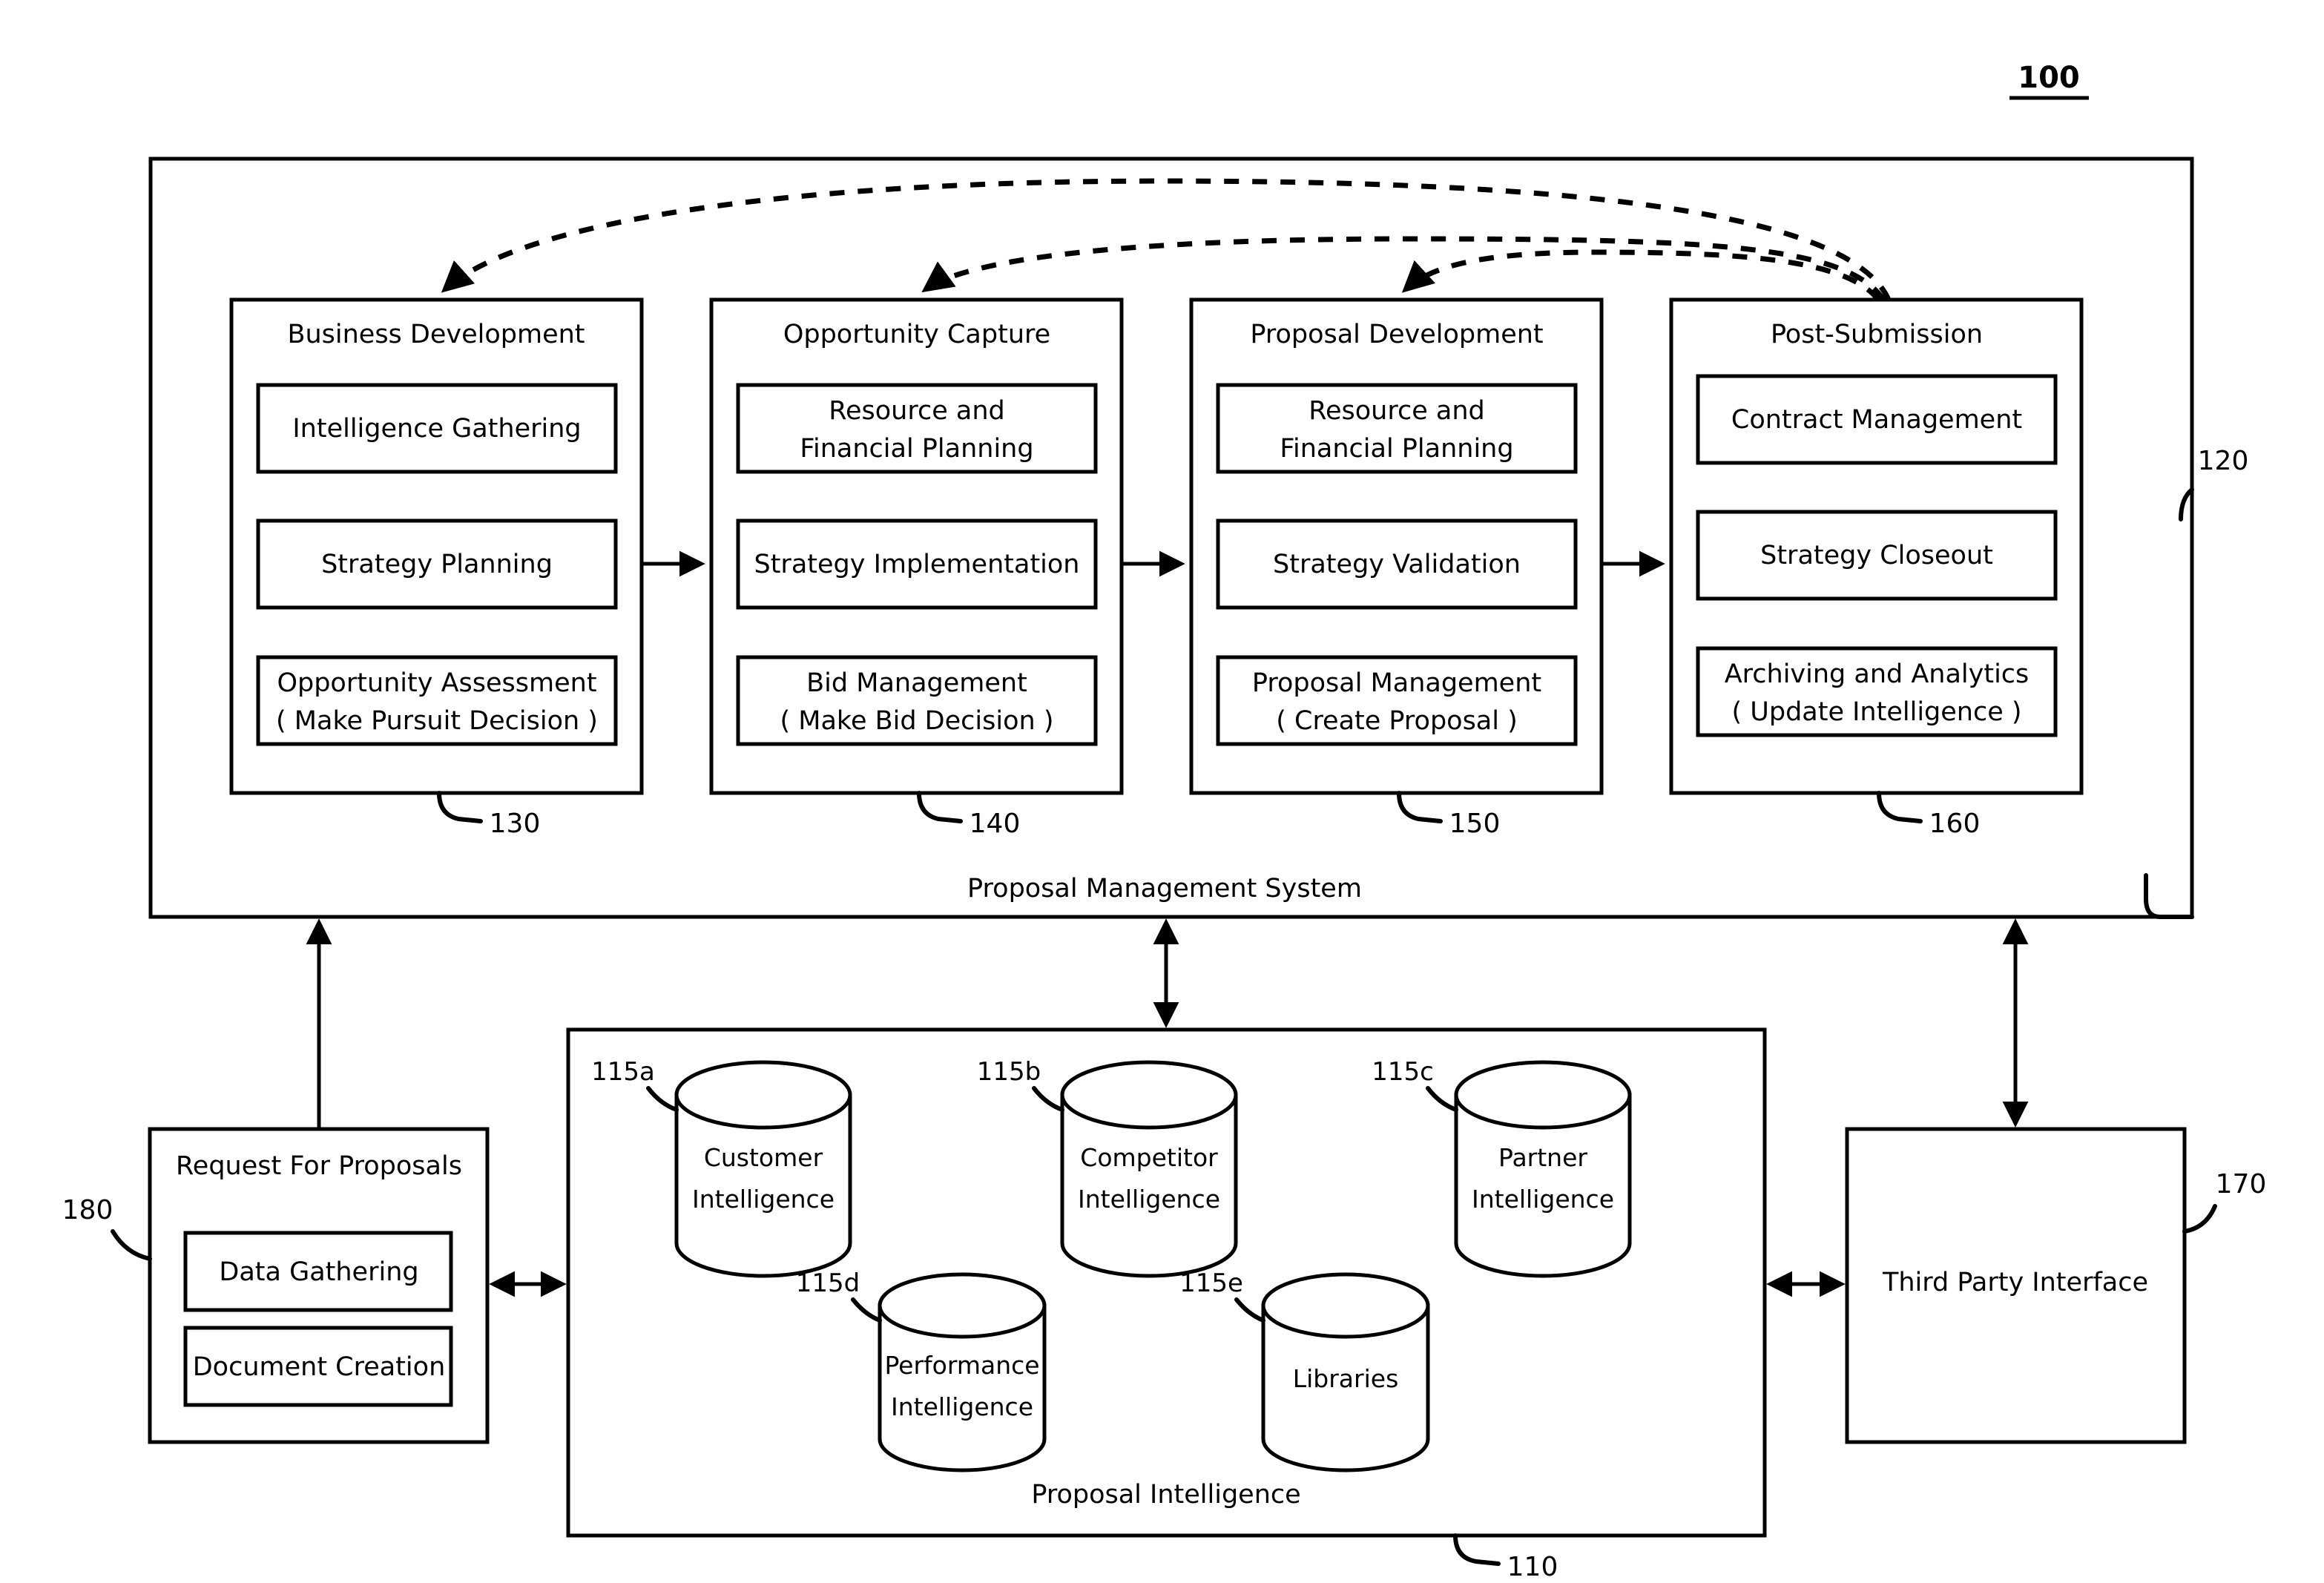 Image resolution: width=2324 pixels, height=1583 pixels. Describe the element at coordinates (436, 429) in the screenshot. I see `stage-item-label: Intelligence Gathering` at that location.